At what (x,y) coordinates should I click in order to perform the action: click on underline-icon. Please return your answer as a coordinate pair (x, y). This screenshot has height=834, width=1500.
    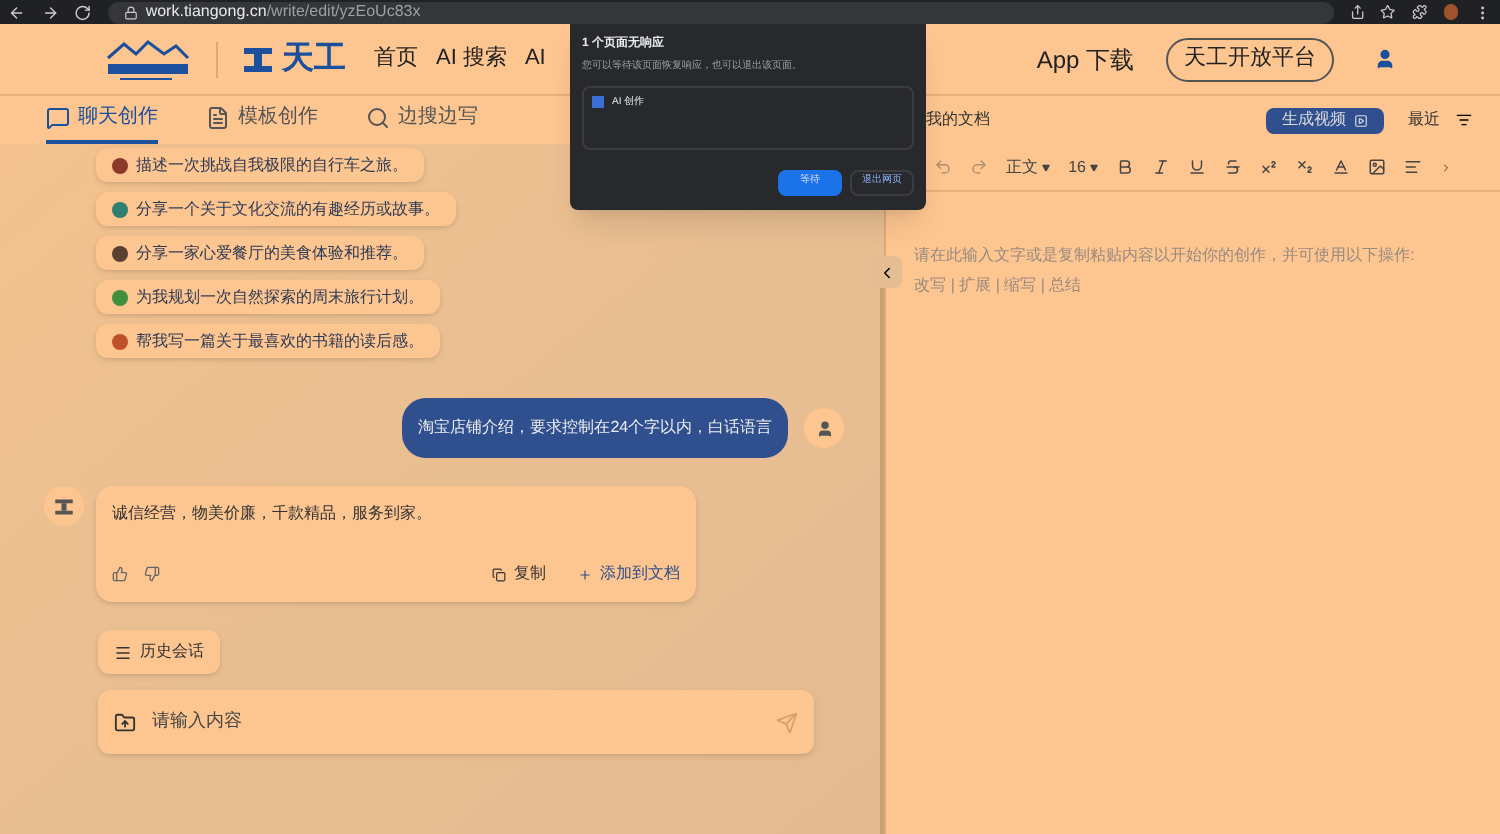
    Looking at the image, I should click on (1197, 167).